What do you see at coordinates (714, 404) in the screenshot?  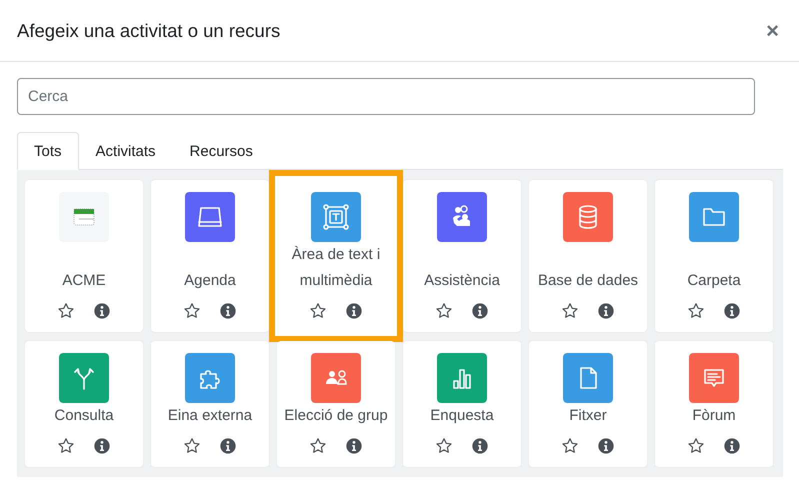 I see `activity-card: Fòrum` at bounding box center [714, 404].